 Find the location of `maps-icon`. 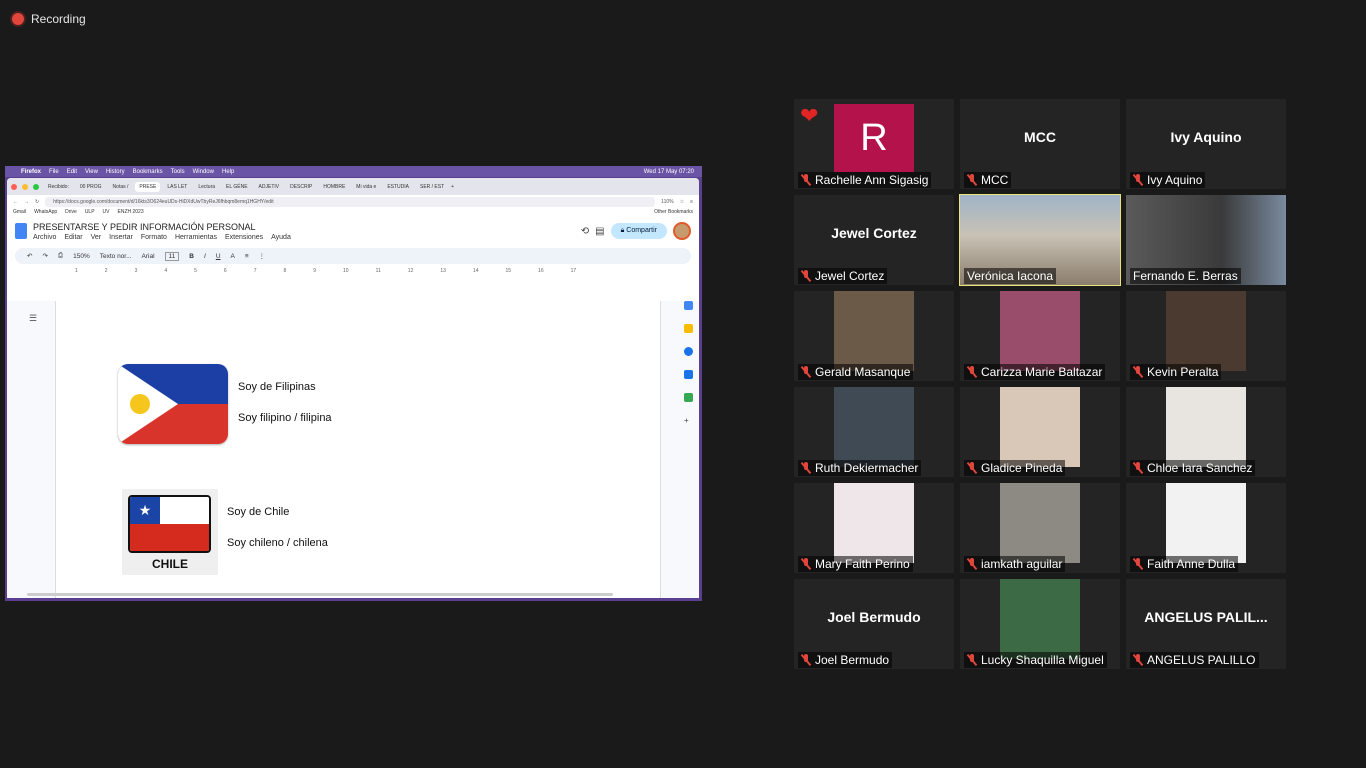

maps-icon is located at coordinates (688, 397).